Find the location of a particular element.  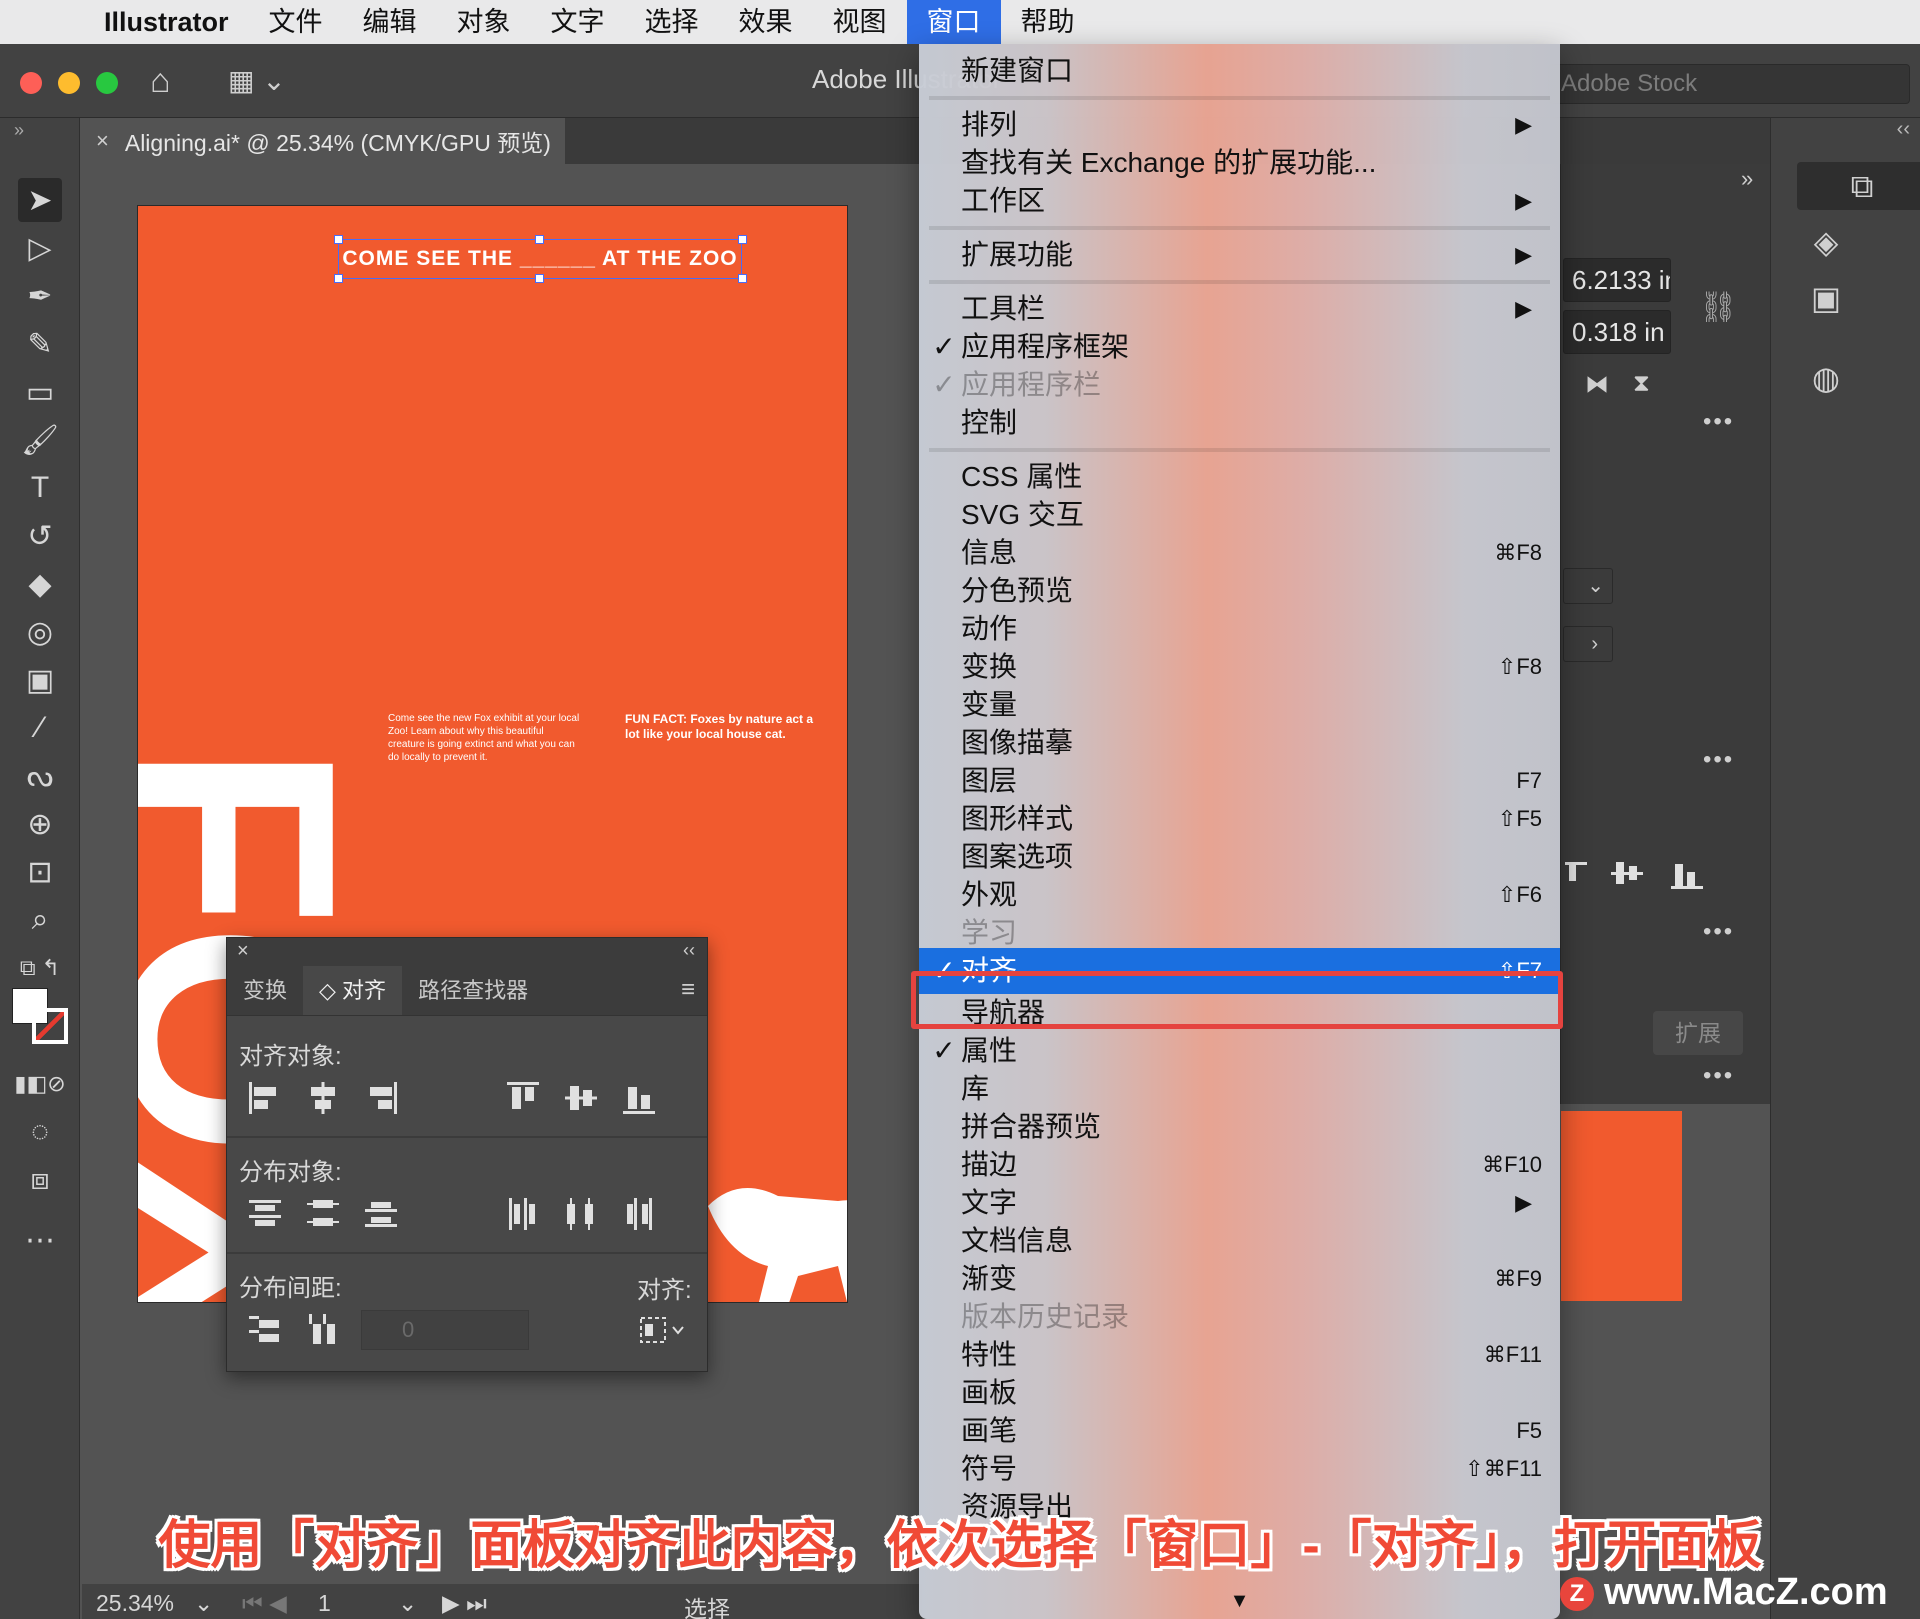

rectangle-tool-icon: ▭ is located at coordinates (40, 392).